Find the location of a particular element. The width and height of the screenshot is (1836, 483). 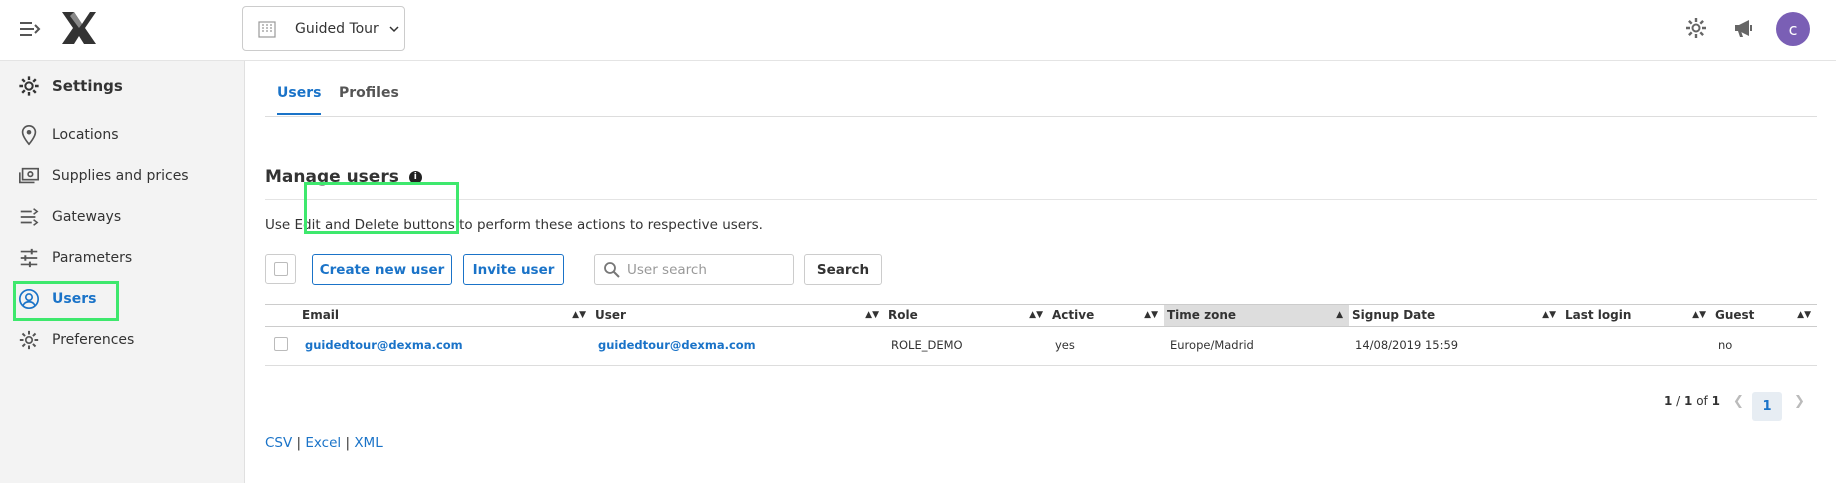

export-xml-link: XML is located at coordinates (368, 443).